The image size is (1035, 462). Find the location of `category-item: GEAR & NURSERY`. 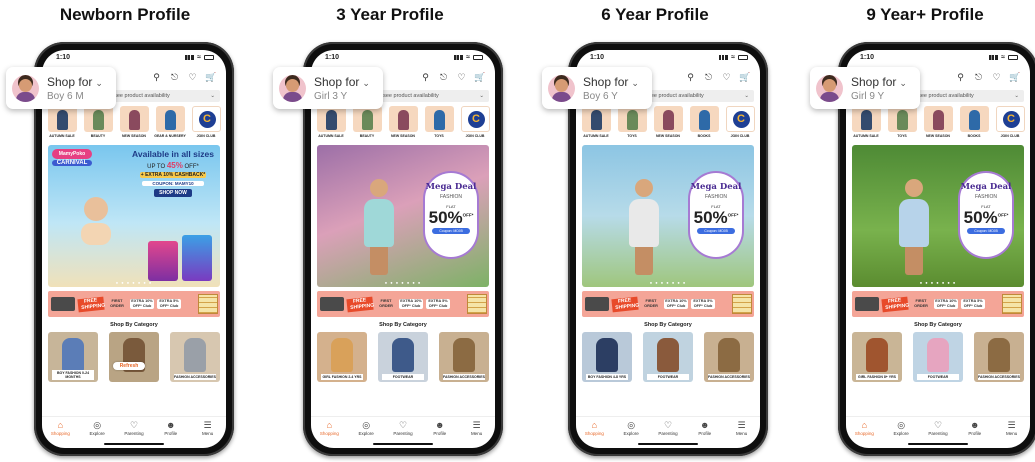

category-item: GEAR & NURSERY is located at coordinates (170, 124).